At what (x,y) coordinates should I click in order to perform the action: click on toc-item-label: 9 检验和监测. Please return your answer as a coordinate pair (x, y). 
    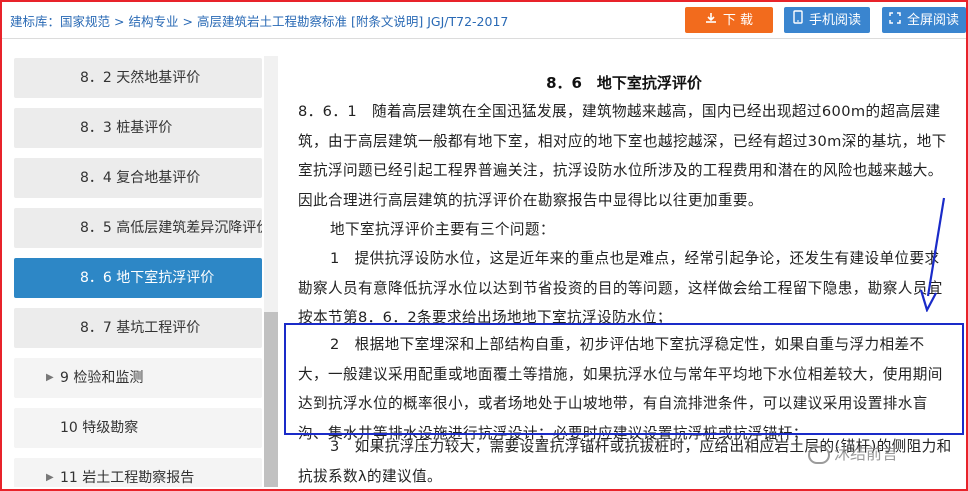
    Looking at the image, I should click on (102, 378).